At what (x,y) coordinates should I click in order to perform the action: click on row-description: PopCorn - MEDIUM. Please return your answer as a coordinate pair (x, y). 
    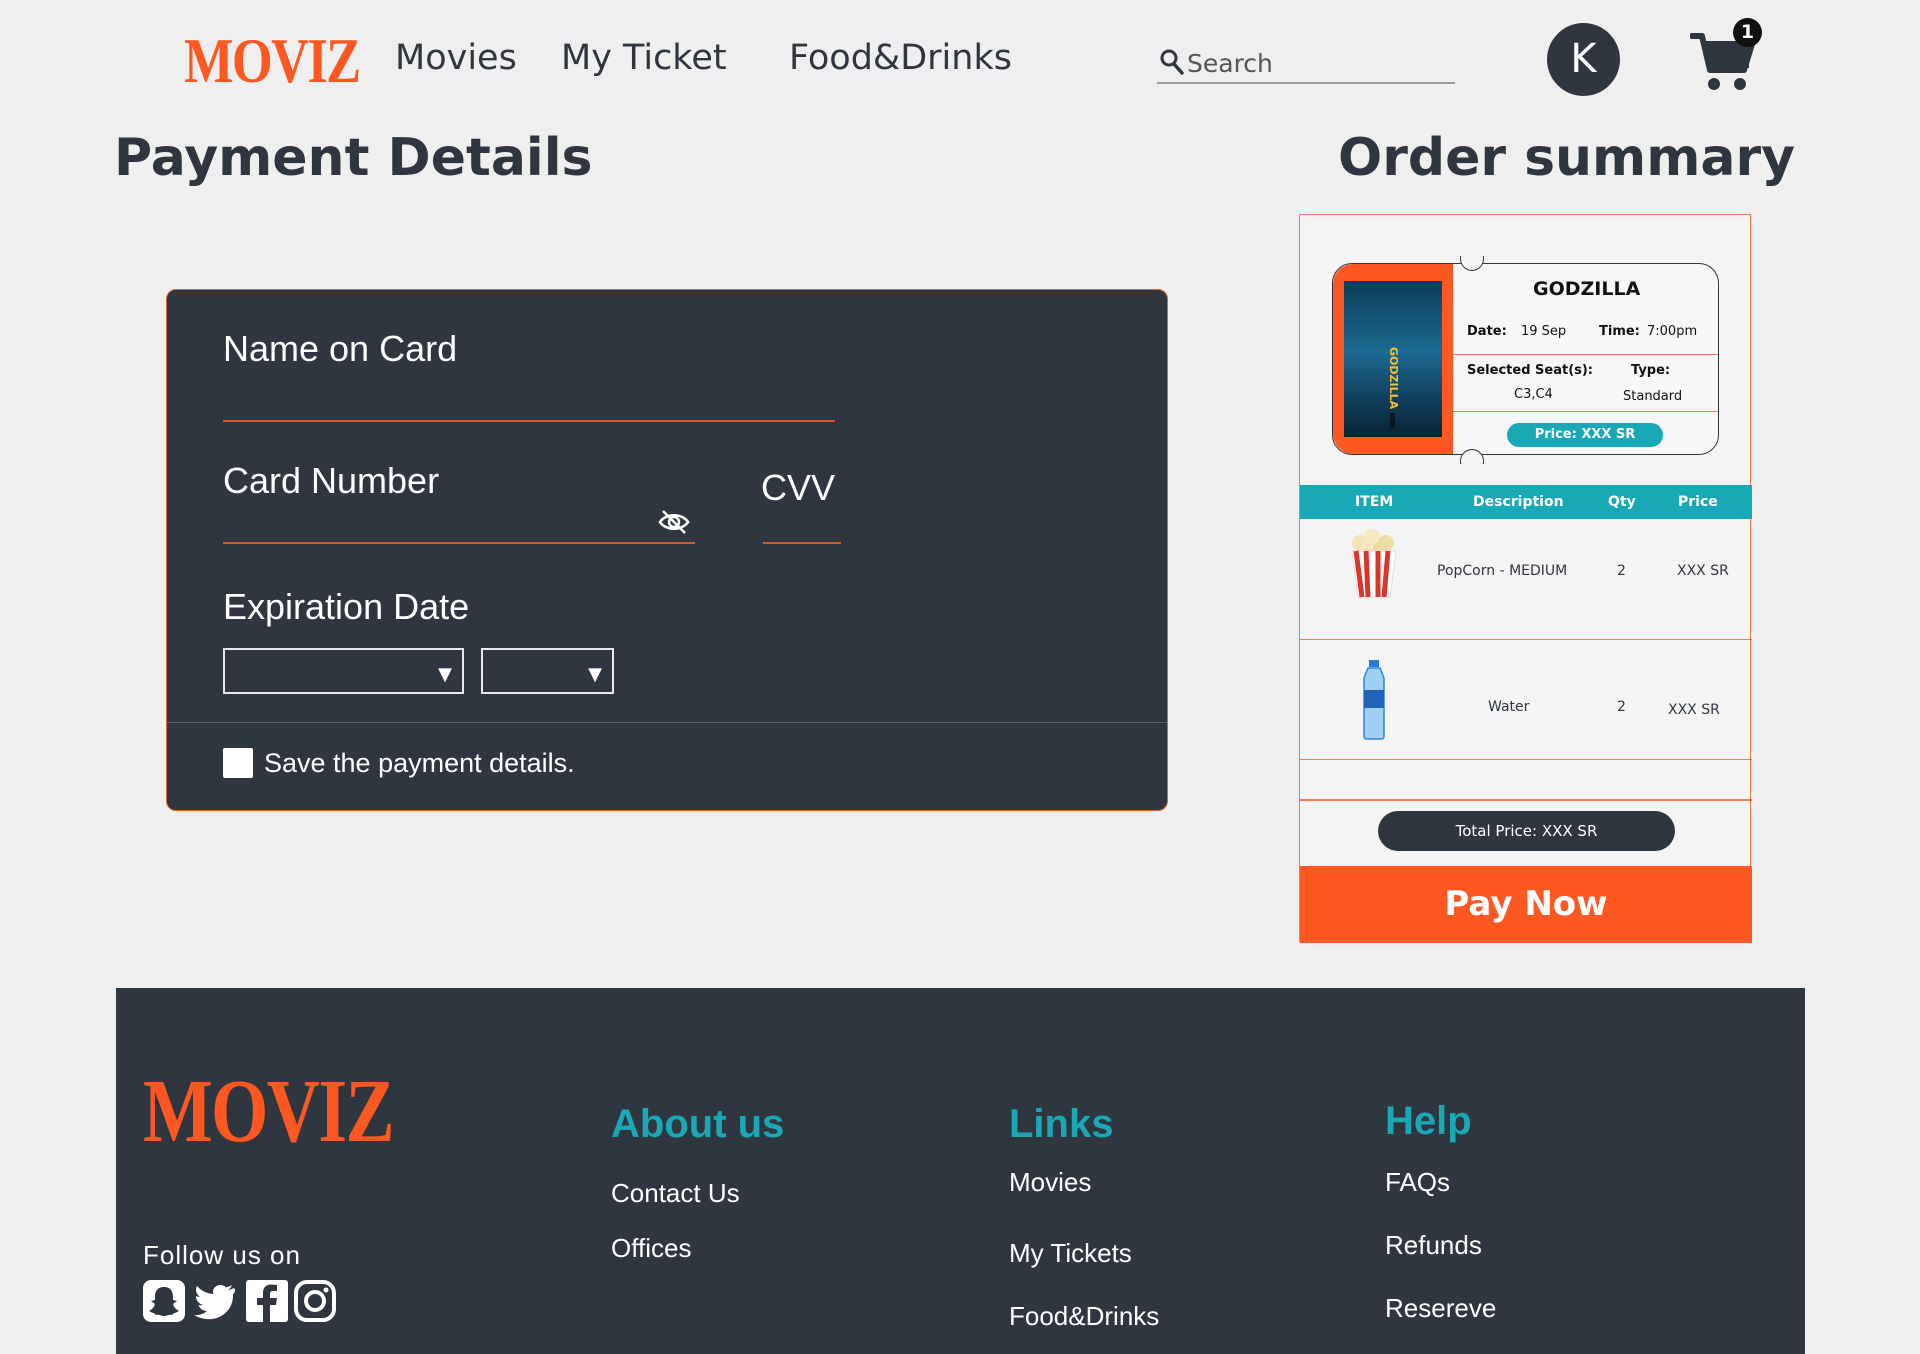
    Looking at the image, I should click on (1502, 571).